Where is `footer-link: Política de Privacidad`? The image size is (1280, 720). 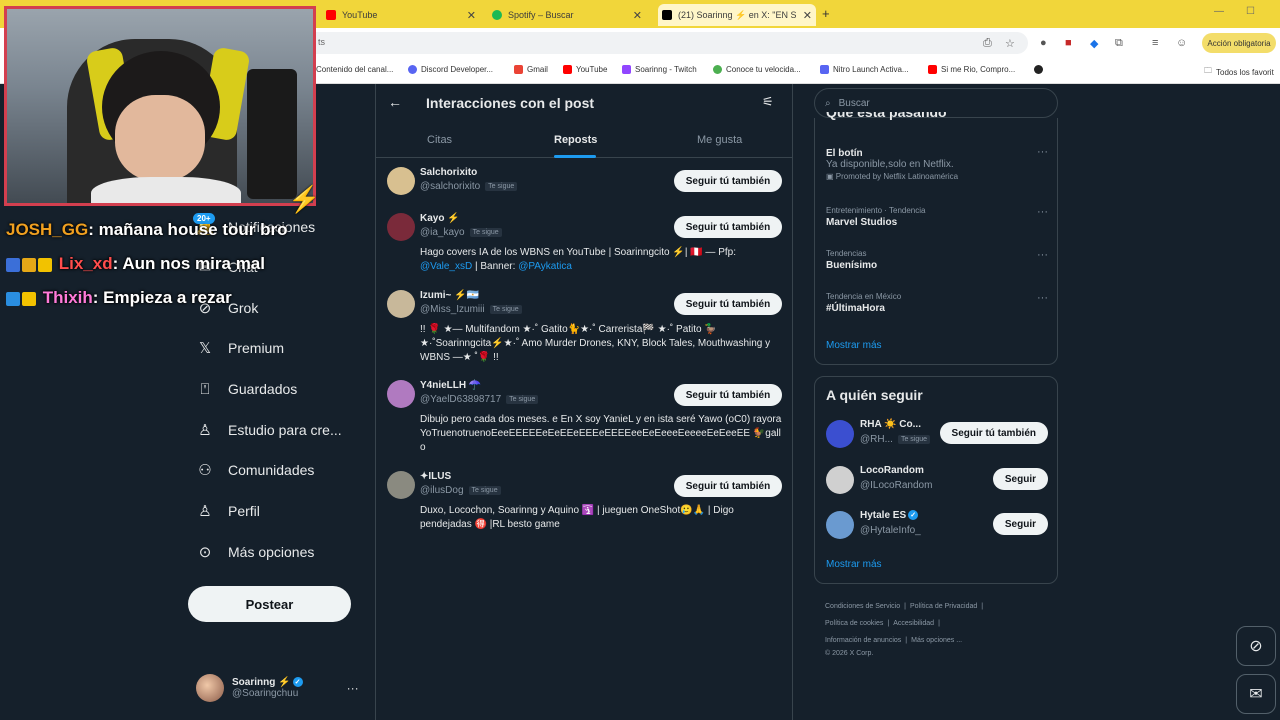 footer-link: Política de Privacidad is located at coordinates (943, 606).